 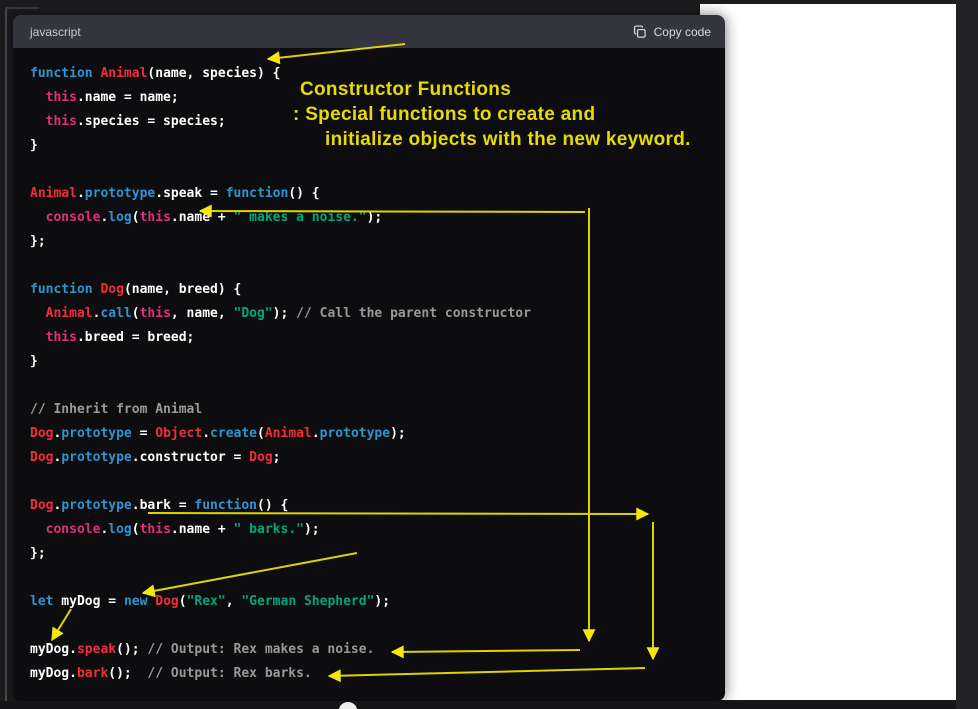 What do you see at coordinates (478, 705) in the screenshot?
I see `bottom-strip` at bounding box center [478, 705].